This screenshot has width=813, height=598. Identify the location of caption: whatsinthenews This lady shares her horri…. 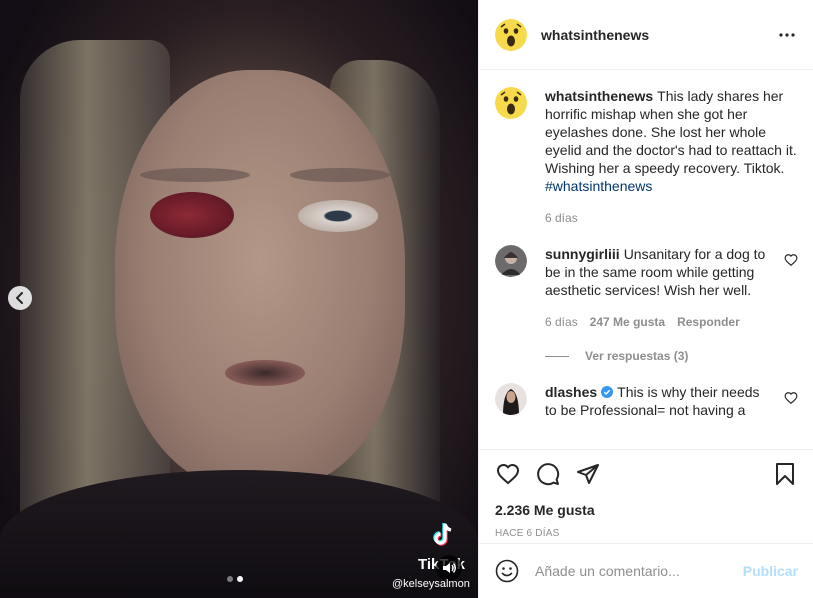
(646, 159).